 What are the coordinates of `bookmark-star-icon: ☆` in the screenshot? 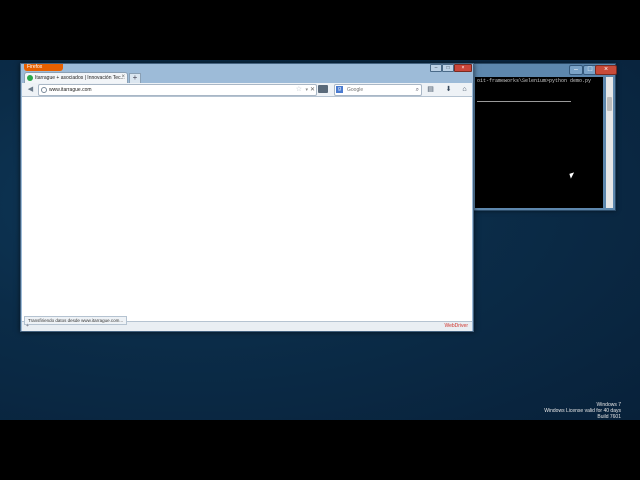 It's located at (299, 90).